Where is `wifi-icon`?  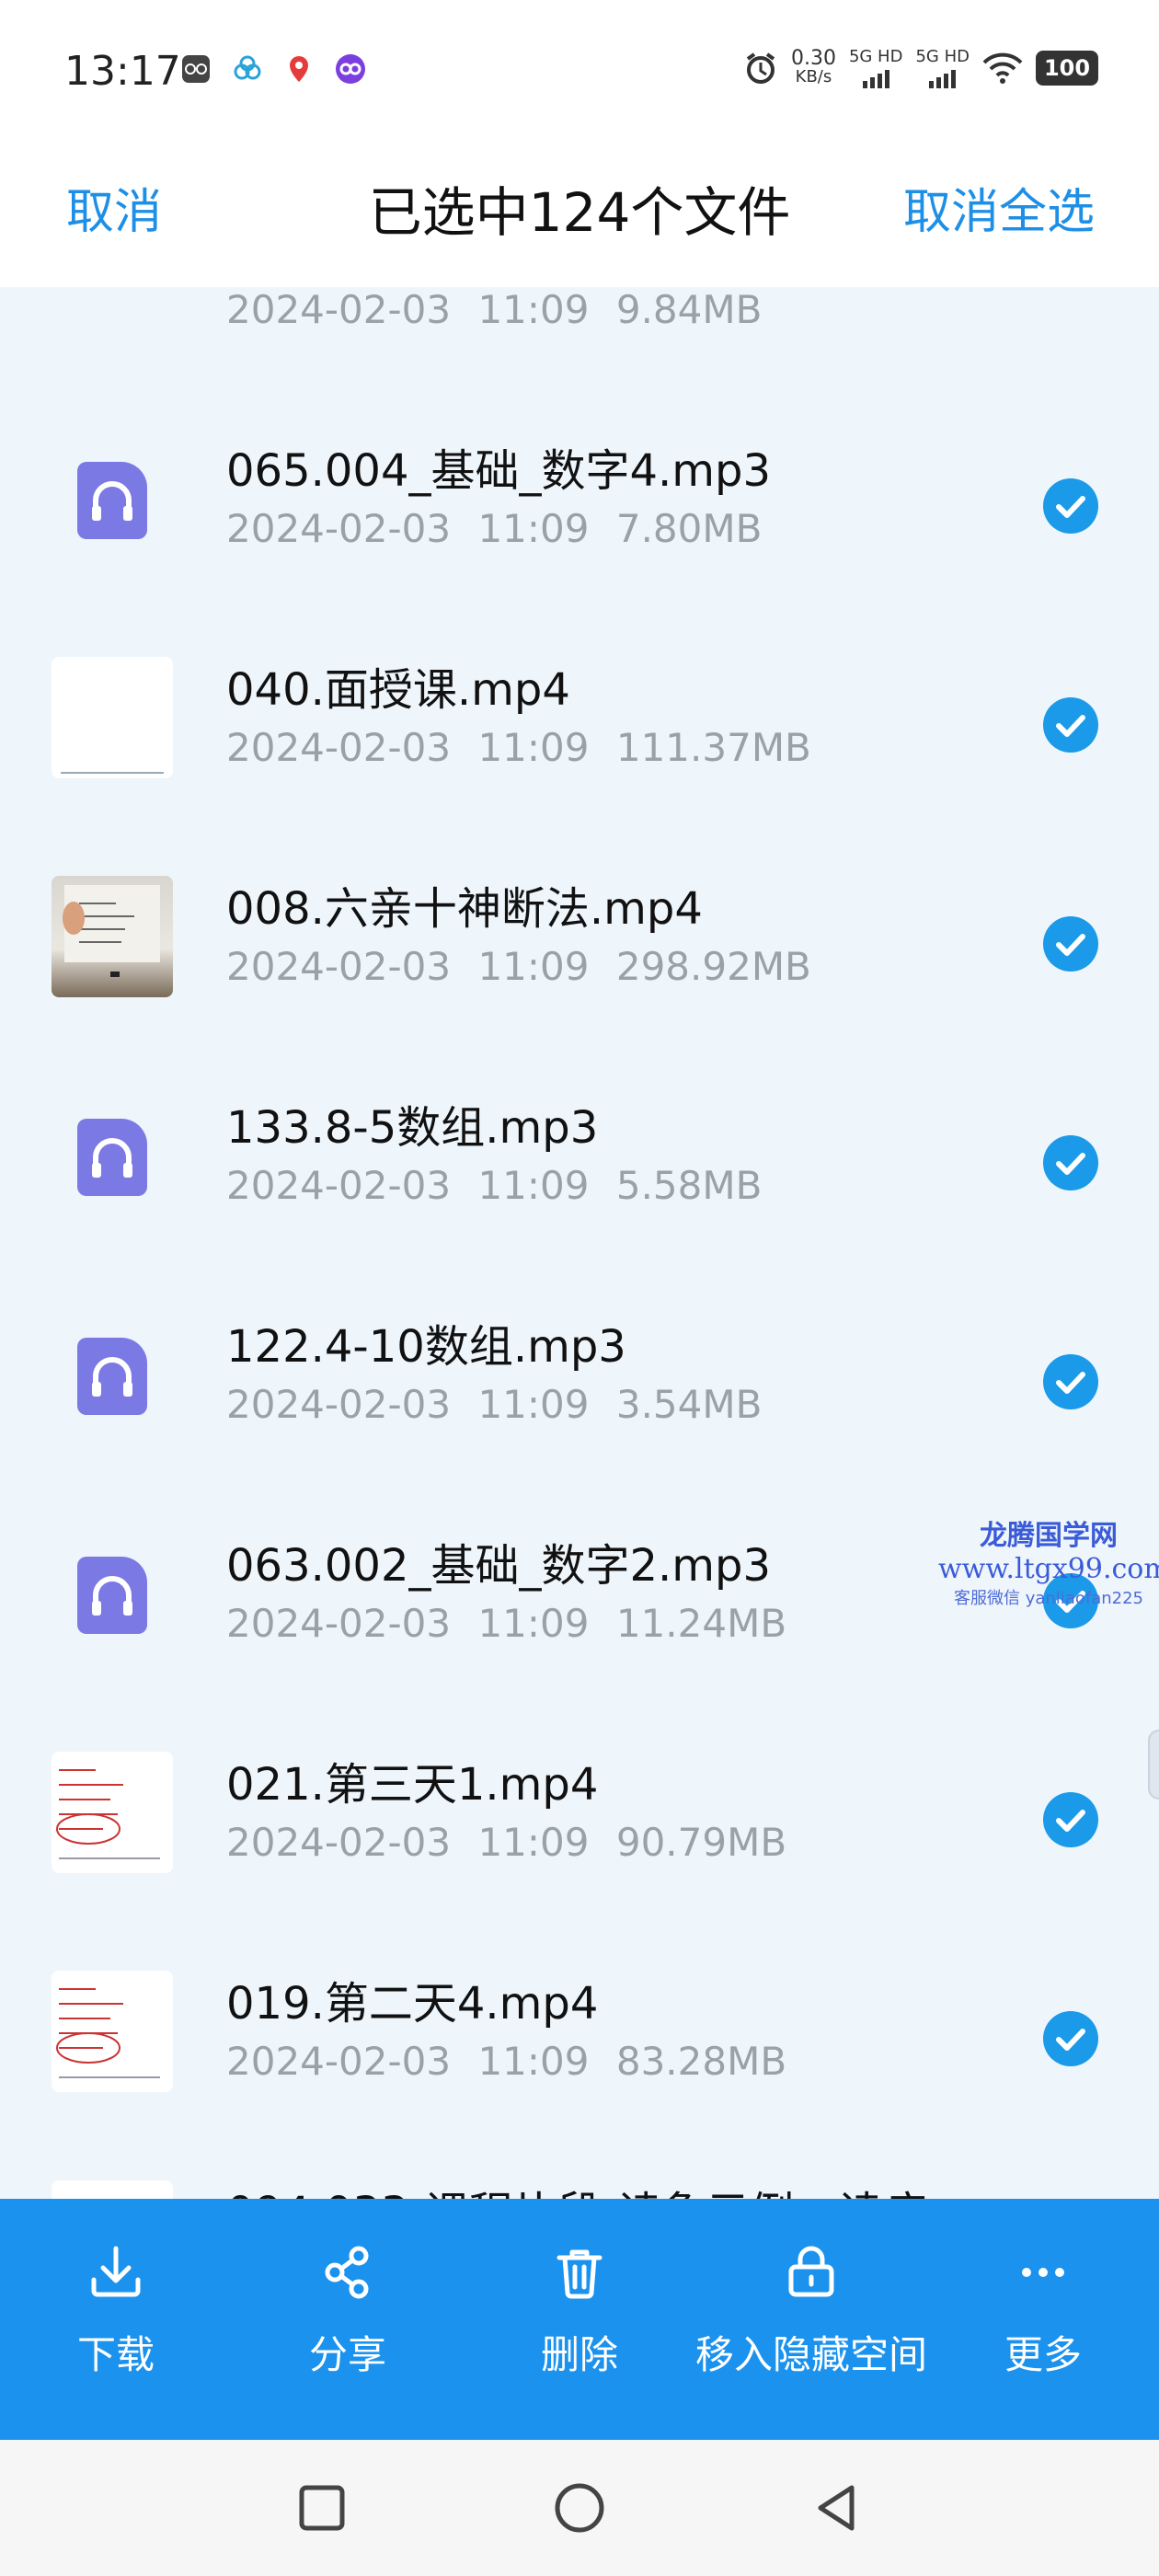
wifi-icon is located at coordinates (1002, 68).